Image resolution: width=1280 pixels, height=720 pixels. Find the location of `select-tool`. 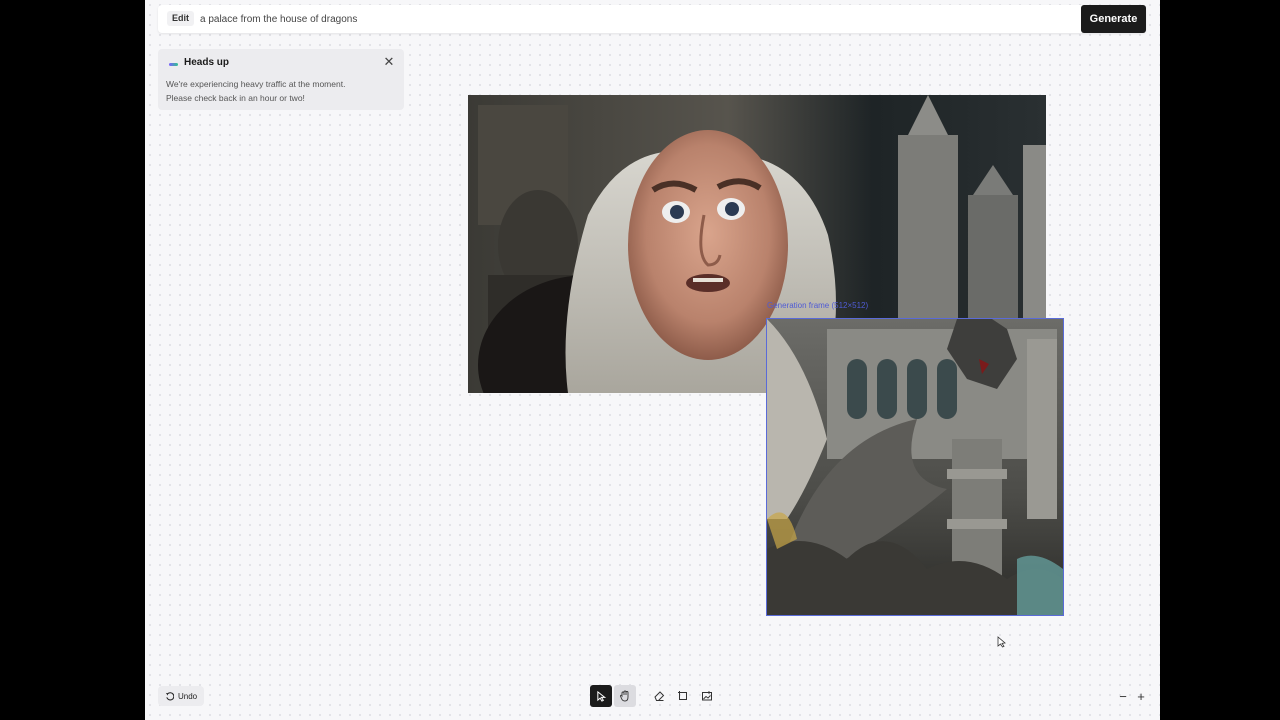

select-tool is located at coordinates (601, 696).